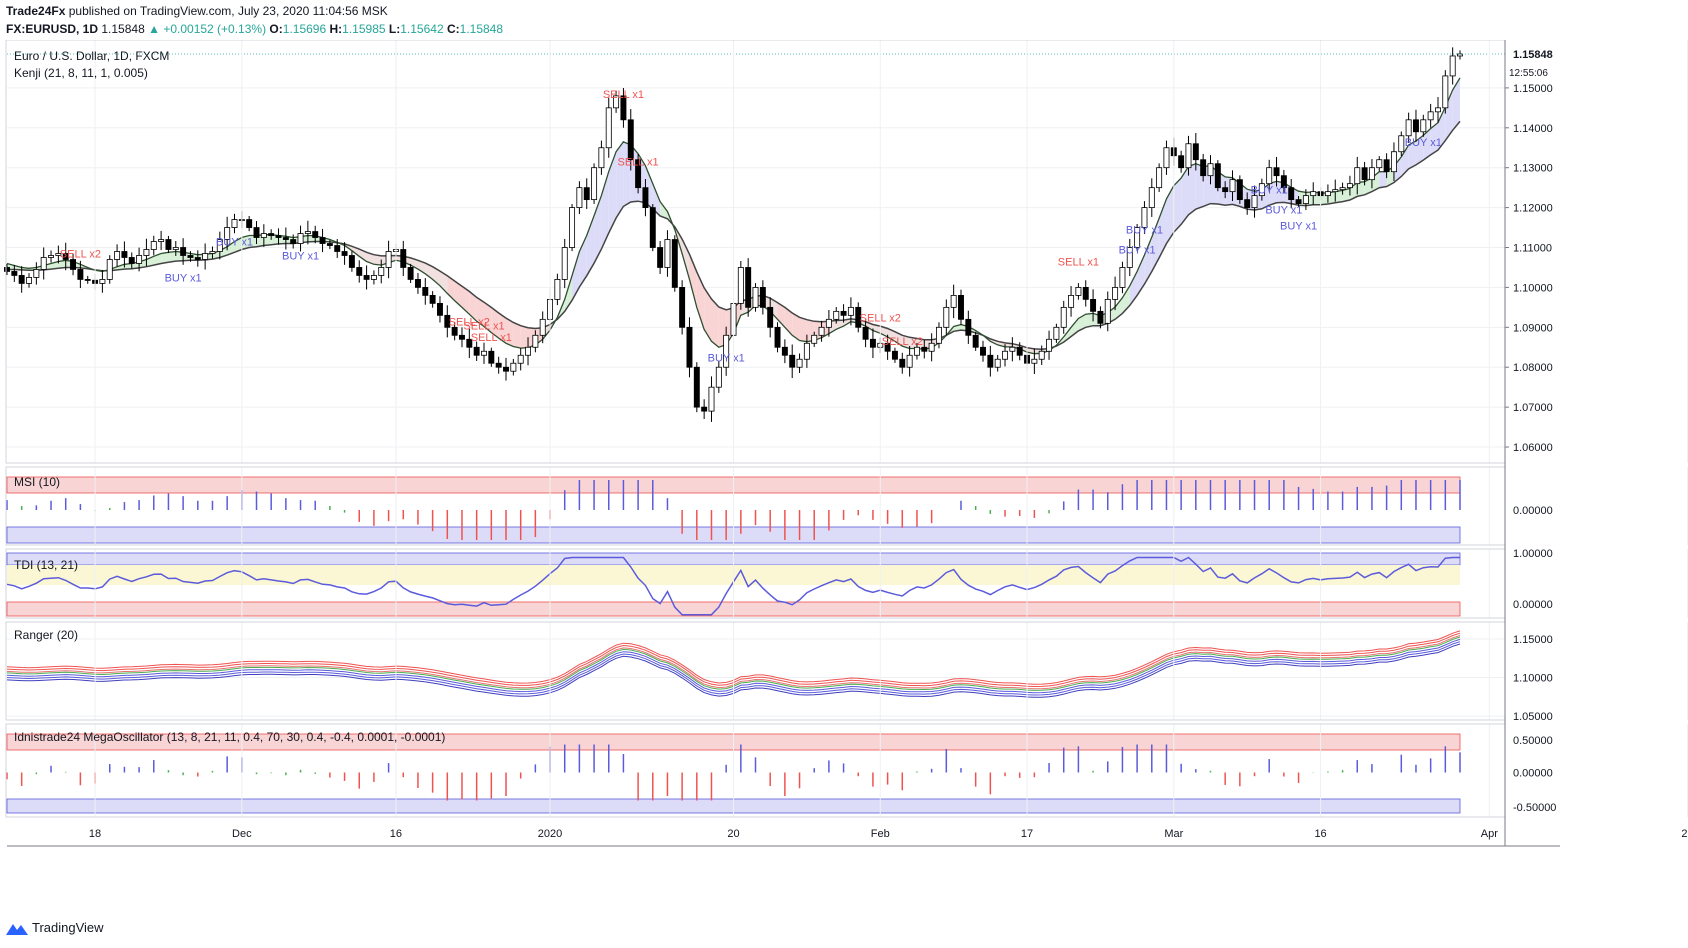 This screenshot has width=1688, height=948. I want to click on time-tick-label: Feb, so click(880, 834).